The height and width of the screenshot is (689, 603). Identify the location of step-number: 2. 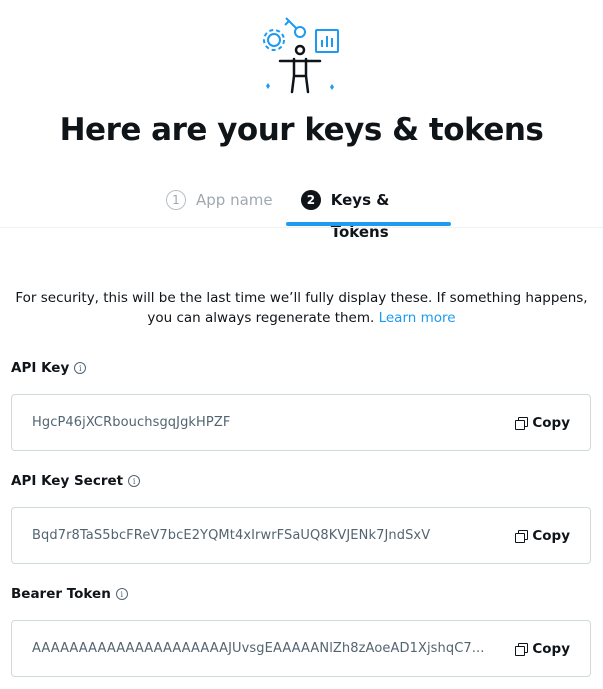
(311, 200).